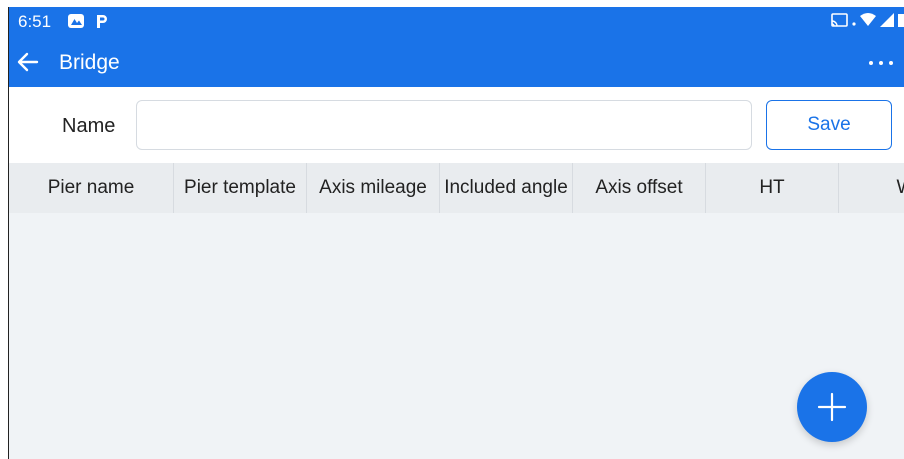 The width and height of the screenshot is (904, 459). I want to click on add-button, so click(832, 407).